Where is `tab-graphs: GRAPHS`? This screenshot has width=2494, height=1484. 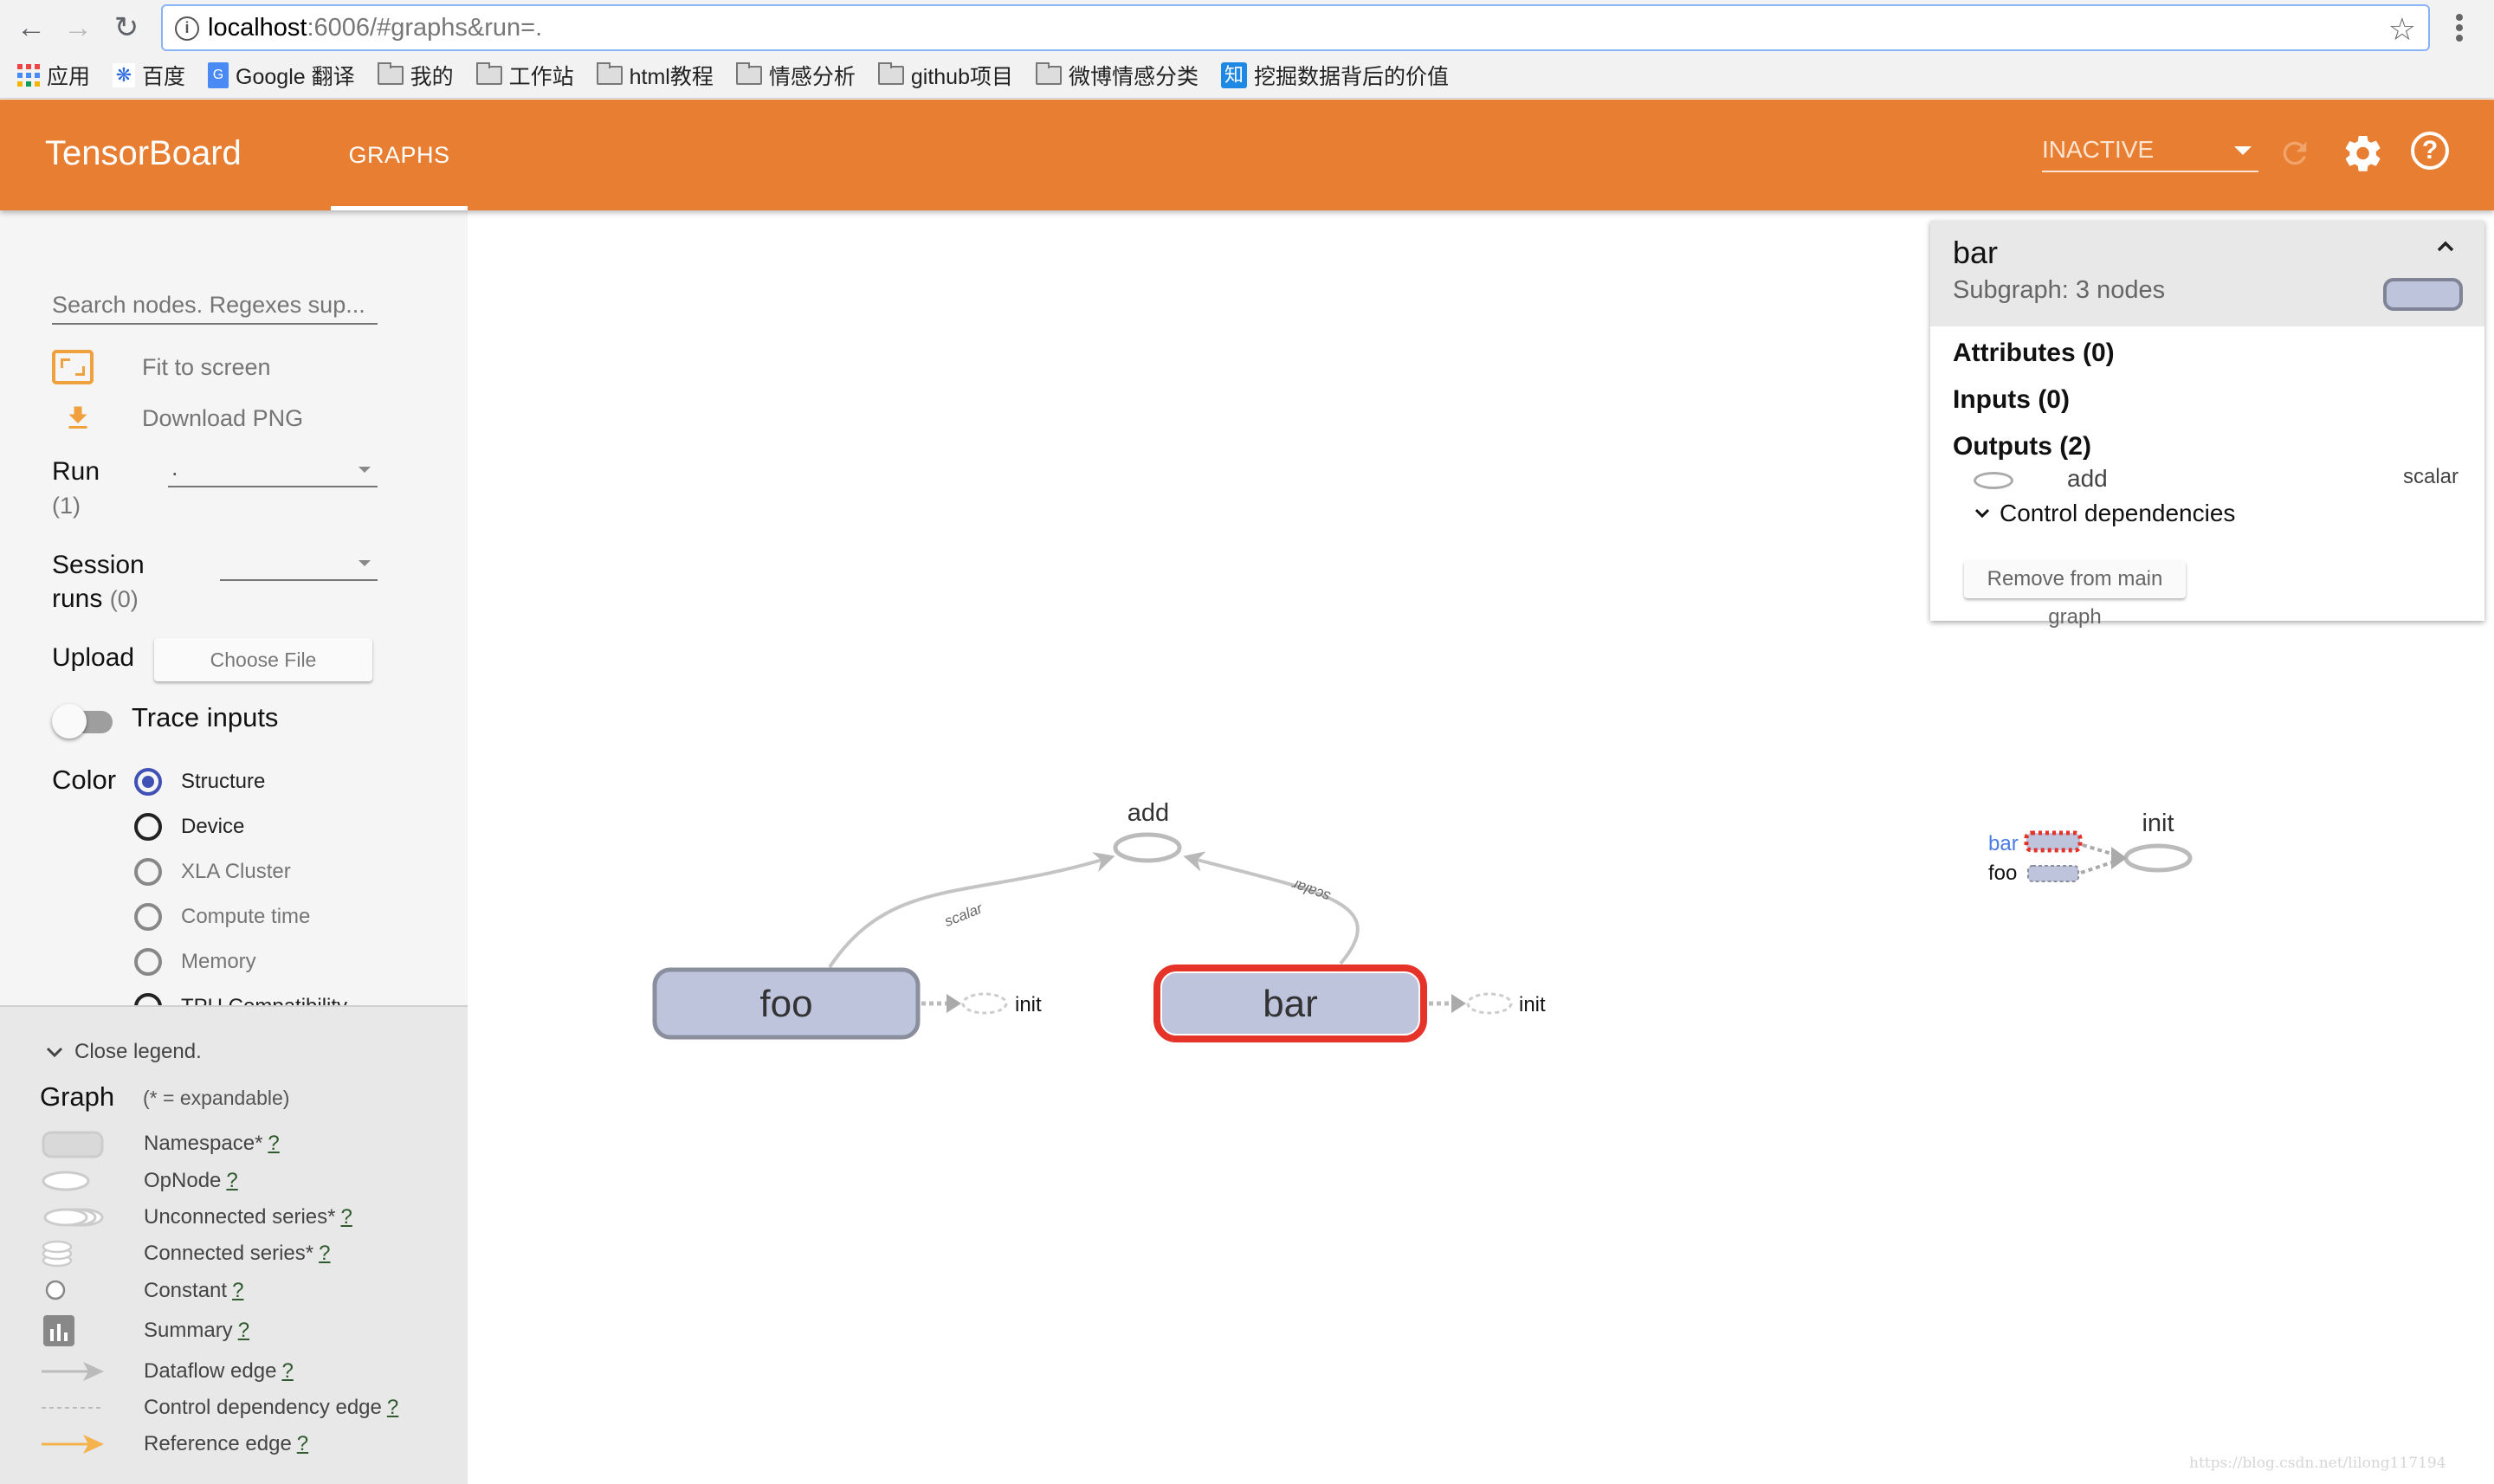
tab-graphs: GRAPHS is located at coordinates (399, 155).